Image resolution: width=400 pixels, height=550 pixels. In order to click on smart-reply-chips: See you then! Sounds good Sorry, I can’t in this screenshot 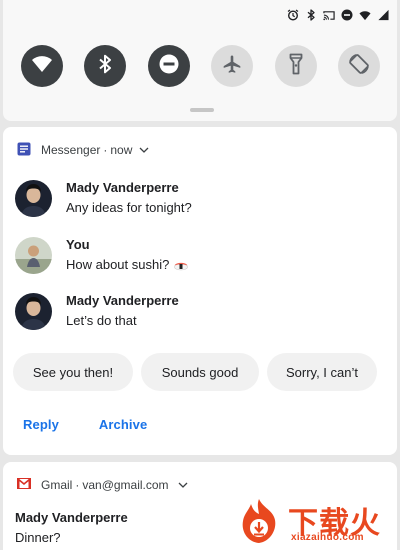, I will do `click(195, 372)`.